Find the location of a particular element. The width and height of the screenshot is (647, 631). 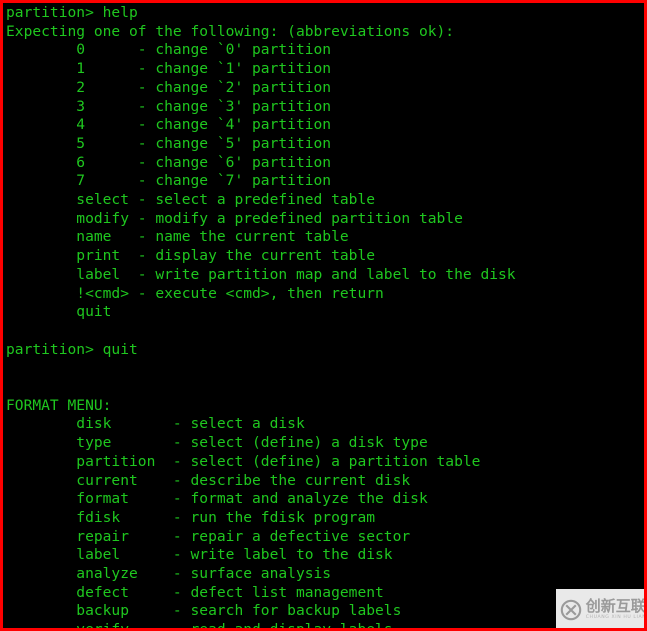

terminal-line: current - describe the current disk is located at coordinates (208, 480).